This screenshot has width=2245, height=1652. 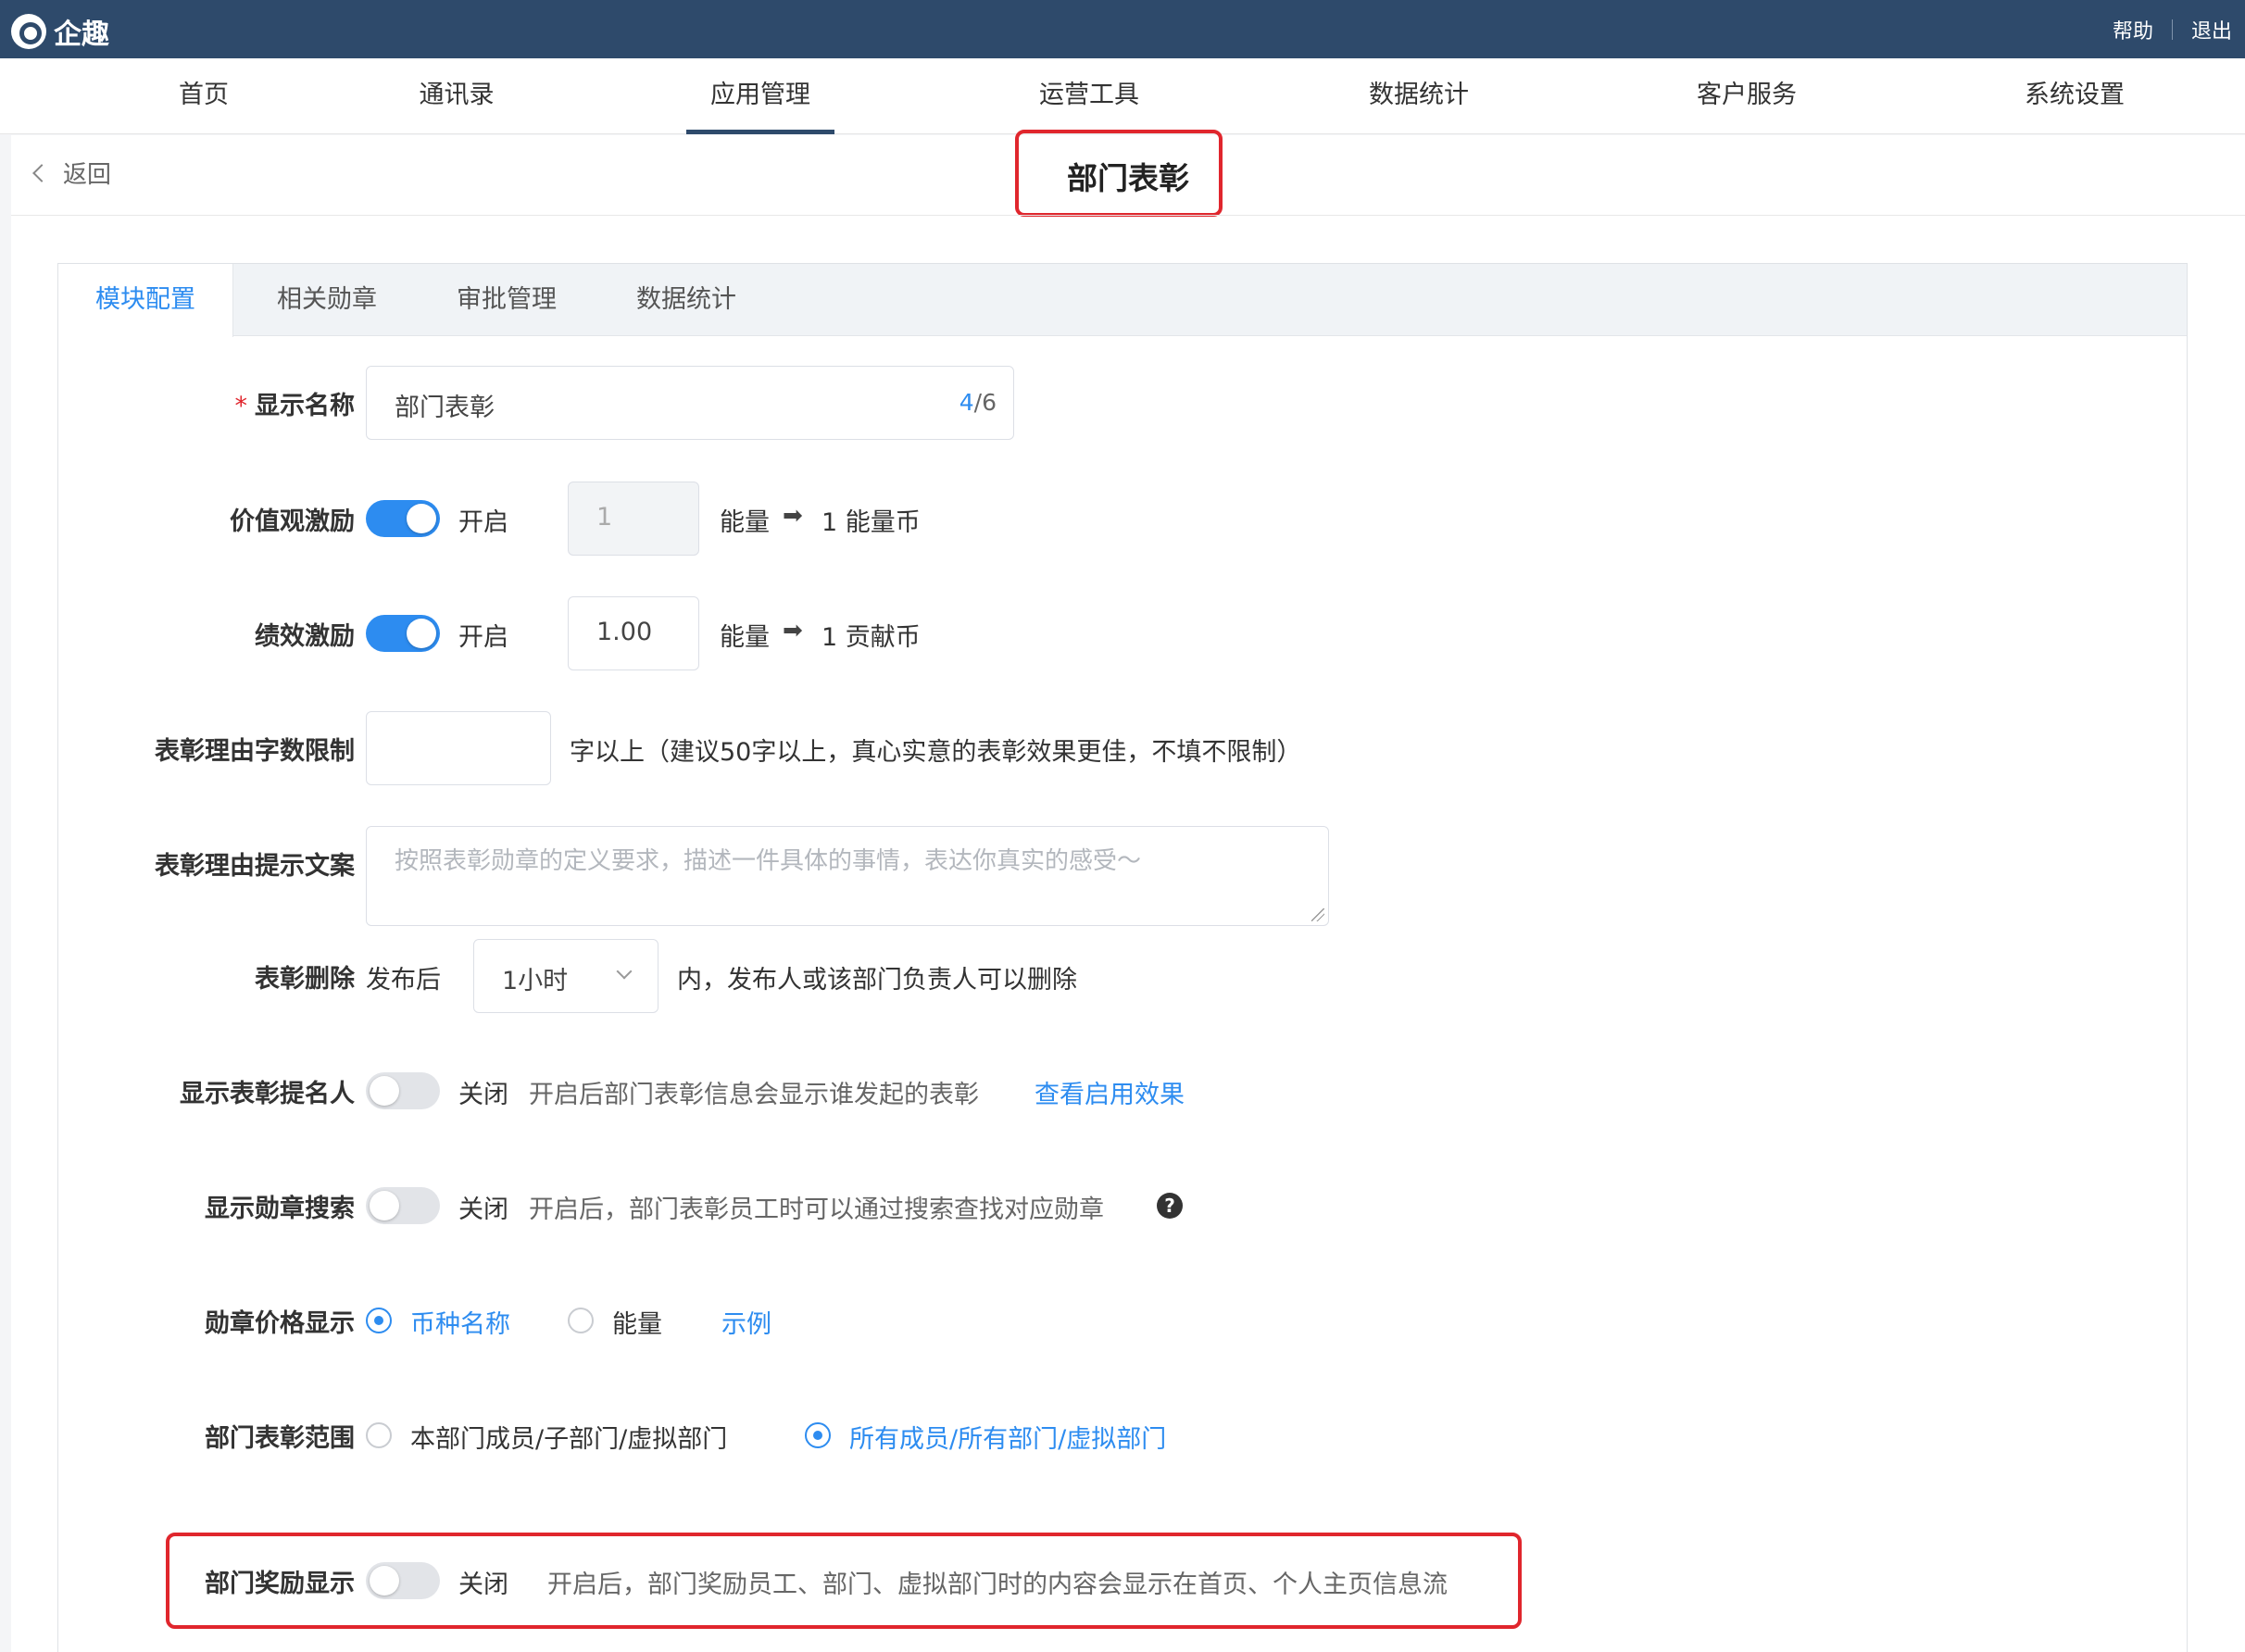 I want to click on value-incentive-input: 1, so click(x=633, y=519).